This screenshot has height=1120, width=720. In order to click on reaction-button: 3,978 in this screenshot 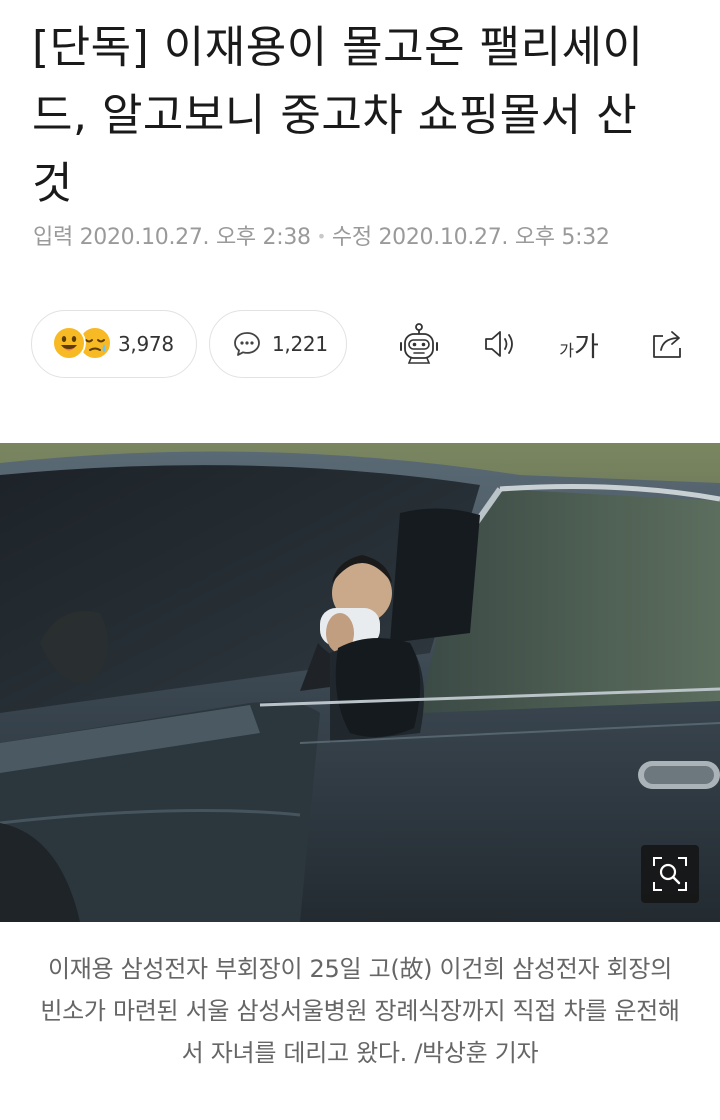, I will do `click(114, 344)`.